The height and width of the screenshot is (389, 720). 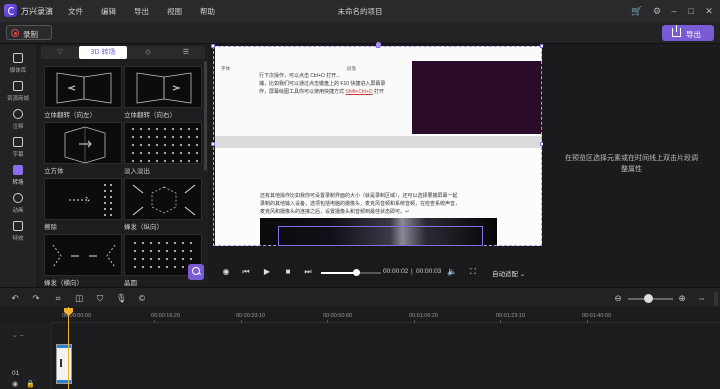 I want to click on maximize-icon: □, so click(x=691, y=11).